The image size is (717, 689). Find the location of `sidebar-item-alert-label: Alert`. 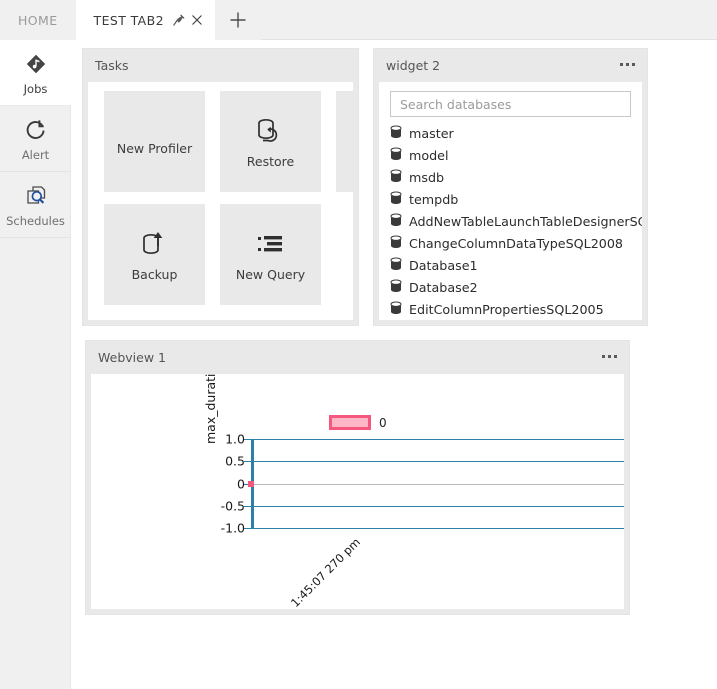

sidebar-item-alert-label: Alert is located at coordinates (35, 155).